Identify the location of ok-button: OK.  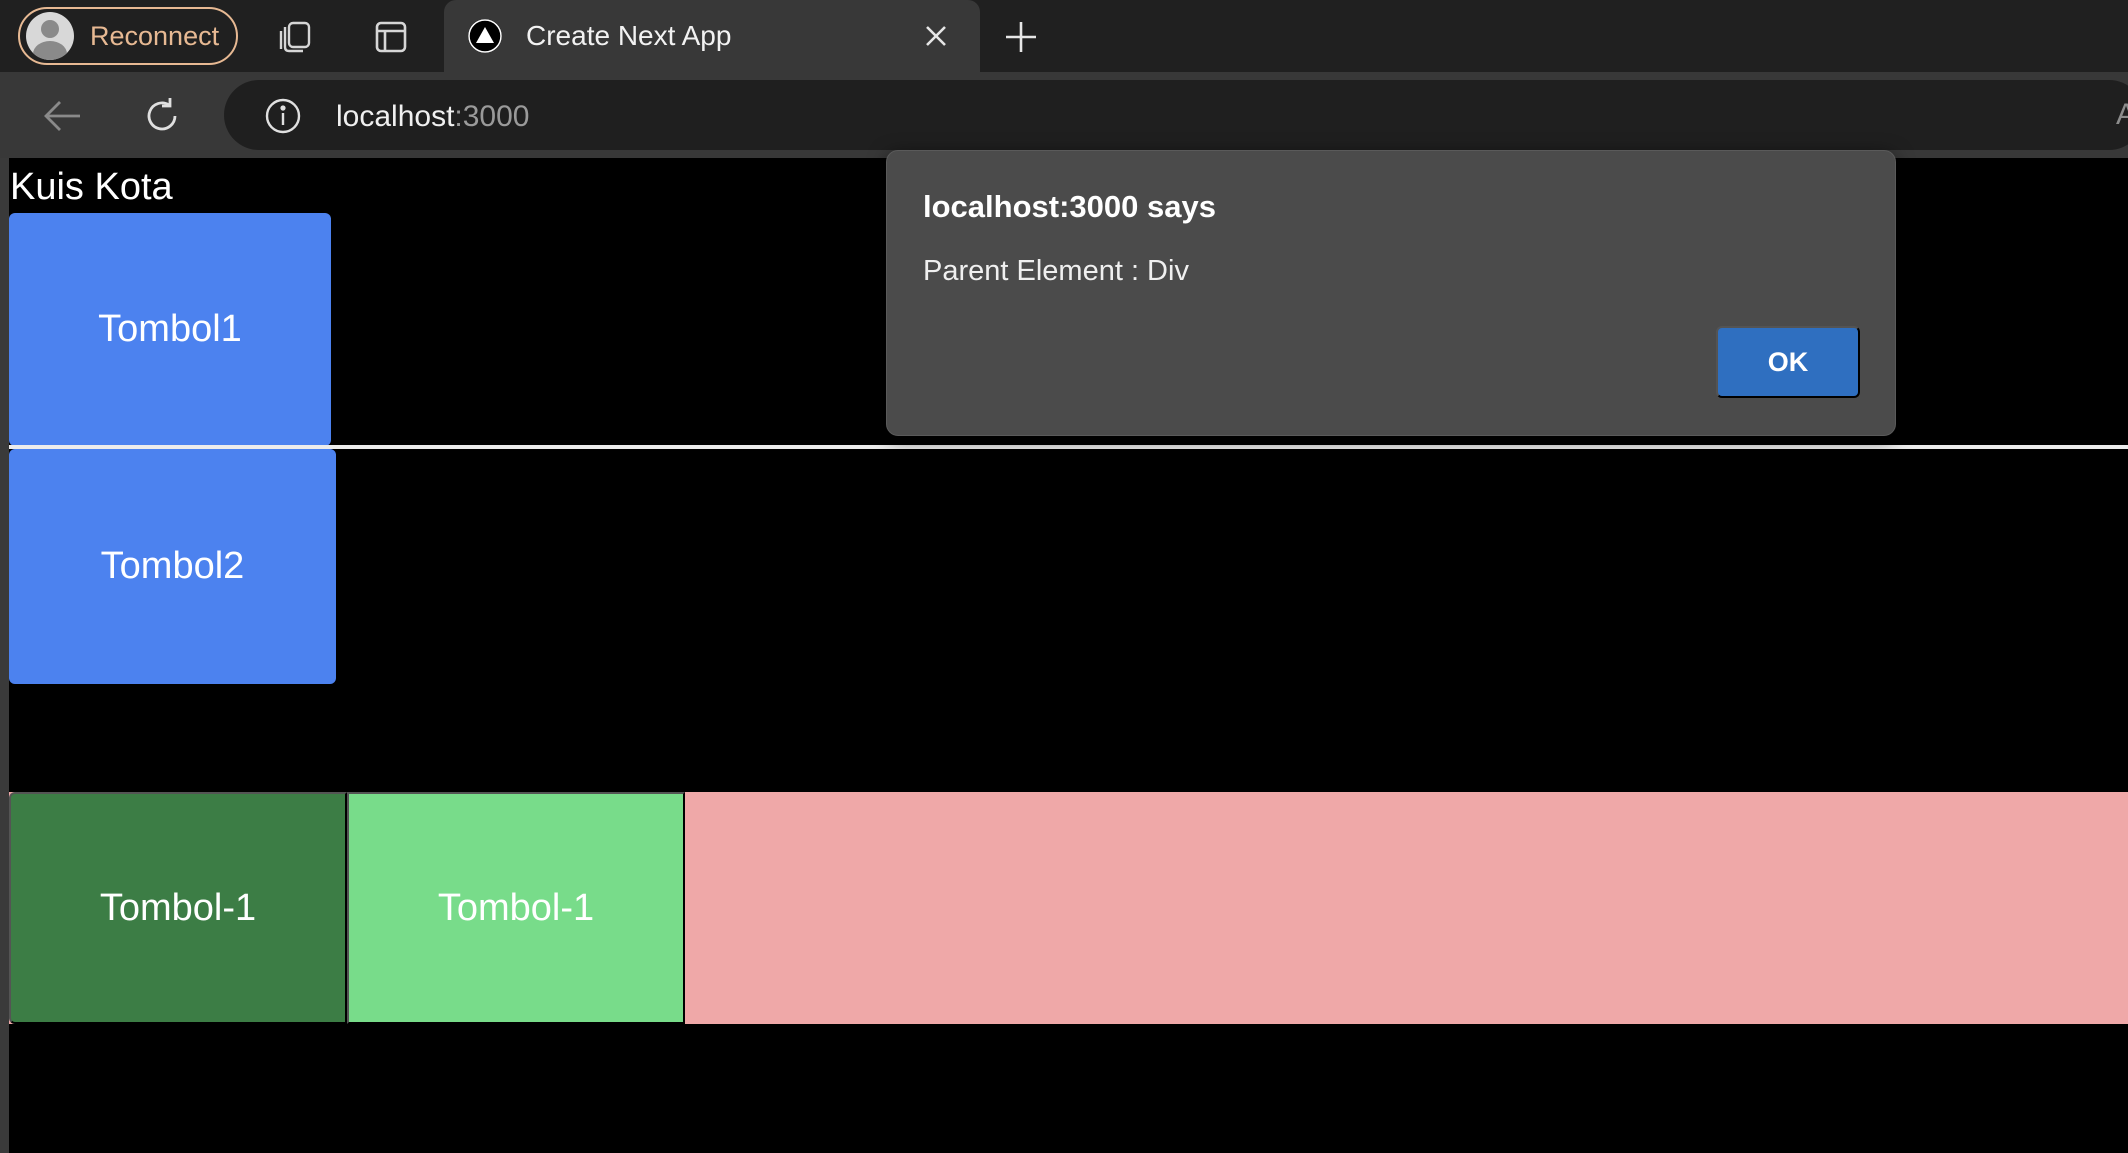
(1788, 362).